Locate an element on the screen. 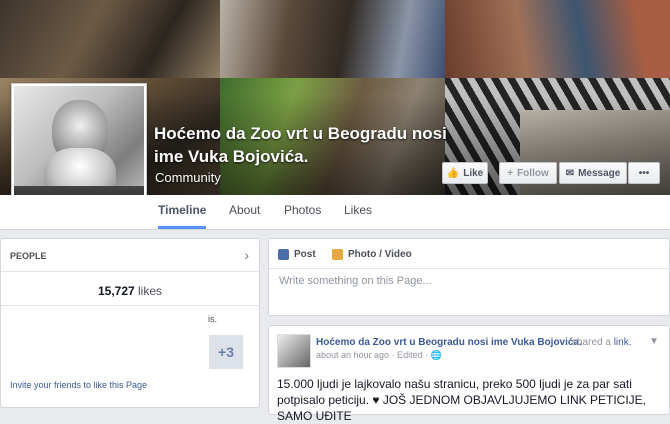  post-options-icon: ▼ is located at coordinates (654, 341).